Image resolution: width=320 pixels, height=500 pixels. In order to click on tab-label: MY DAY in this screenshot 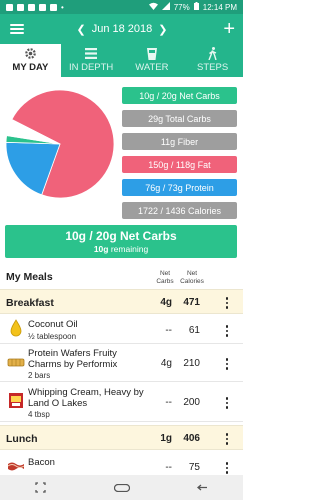, I will do `click(30, 67)`.